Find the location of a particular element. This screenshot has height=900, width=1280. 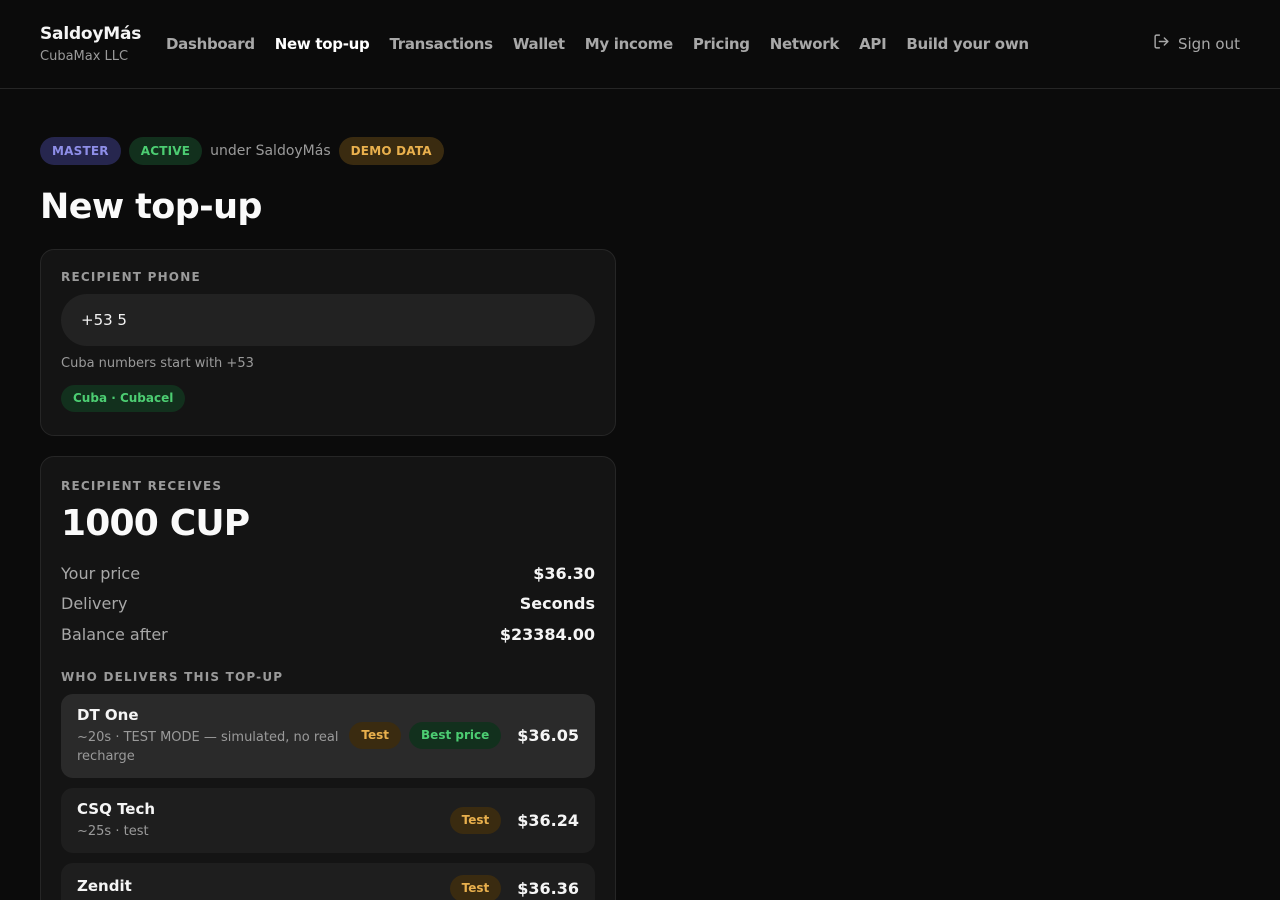

nav-item-my-income: My income is located at coordinates (629, 44).